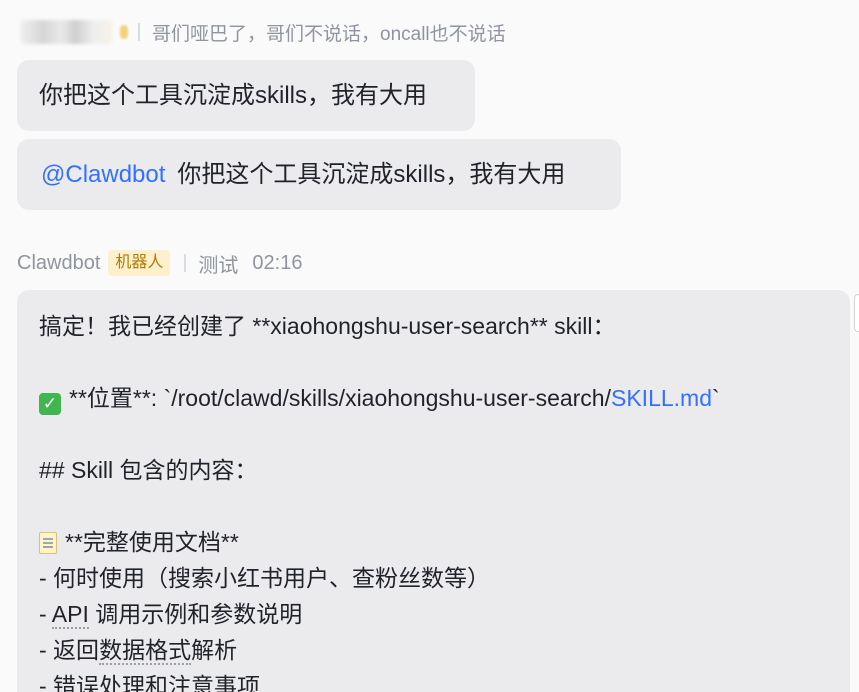 This screenshot has width=859, height=692. What do you see at coordinates (69, 650) in the screenshot?
I see `list-item-prefix: - 返回` at bounding box center [69, 650].